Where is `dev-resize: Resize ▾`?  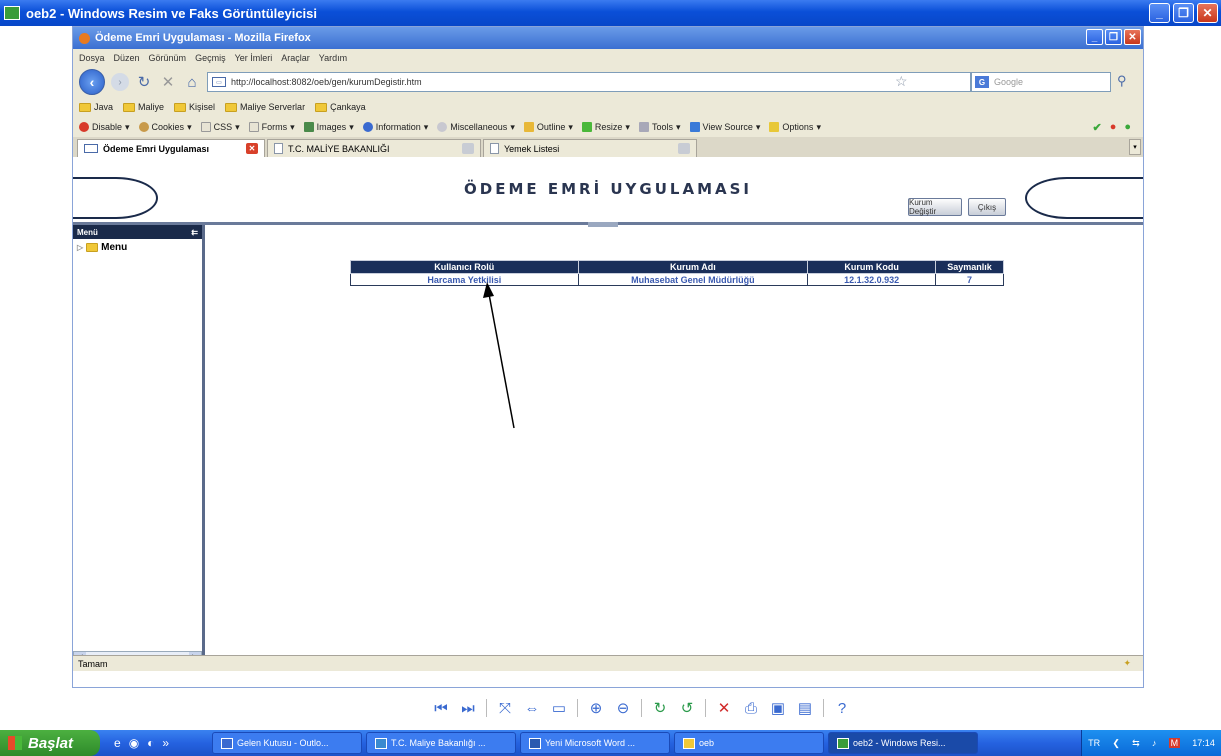 dev-resize: Resize ▾ is located at coordinates (605, 127).